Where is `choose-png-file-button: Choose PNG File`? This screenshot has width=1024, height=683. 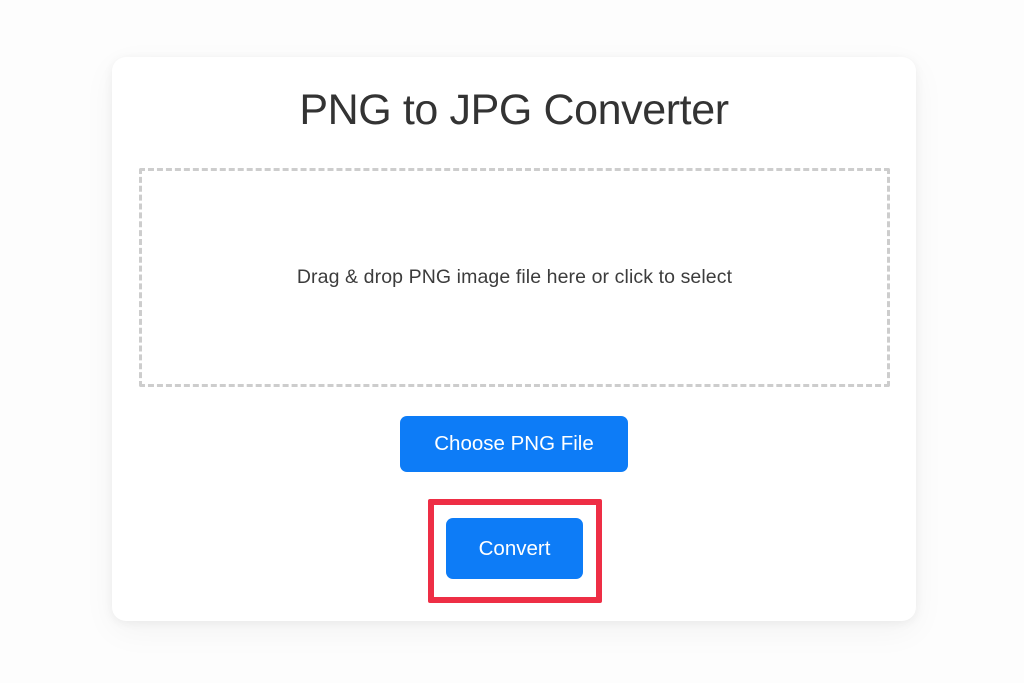 choose-png-file-button: Choose PNG File is located at coordinates (514, 444).